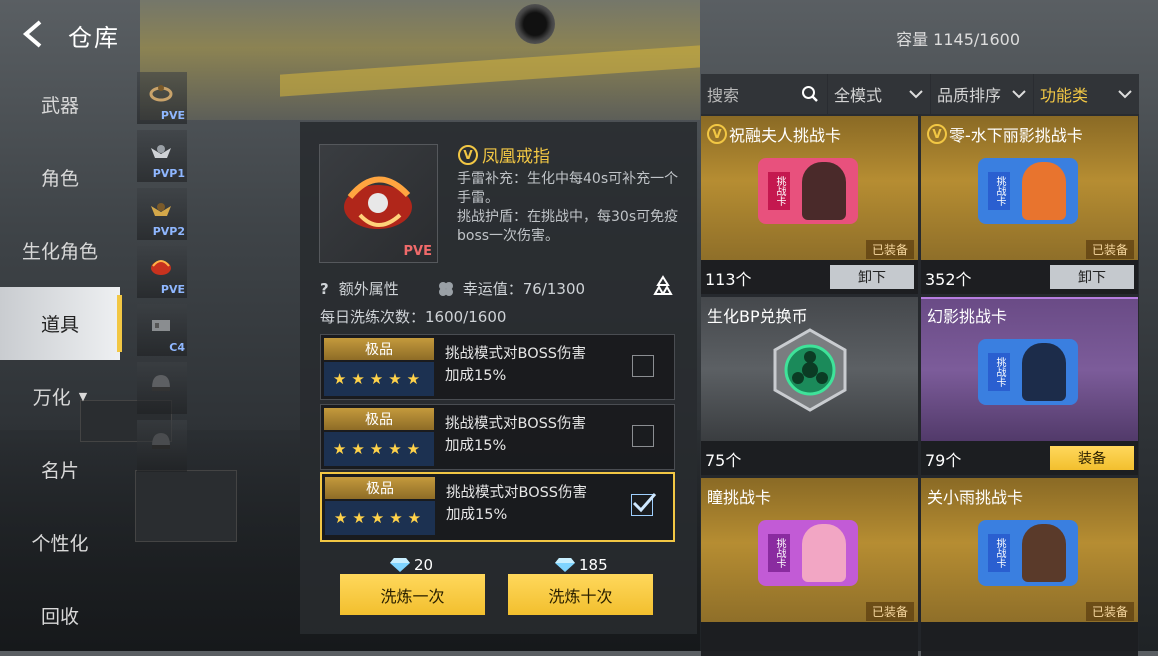  I want to click on card-title: V 零-水下丽影挑战卡, so click(1005, 134).